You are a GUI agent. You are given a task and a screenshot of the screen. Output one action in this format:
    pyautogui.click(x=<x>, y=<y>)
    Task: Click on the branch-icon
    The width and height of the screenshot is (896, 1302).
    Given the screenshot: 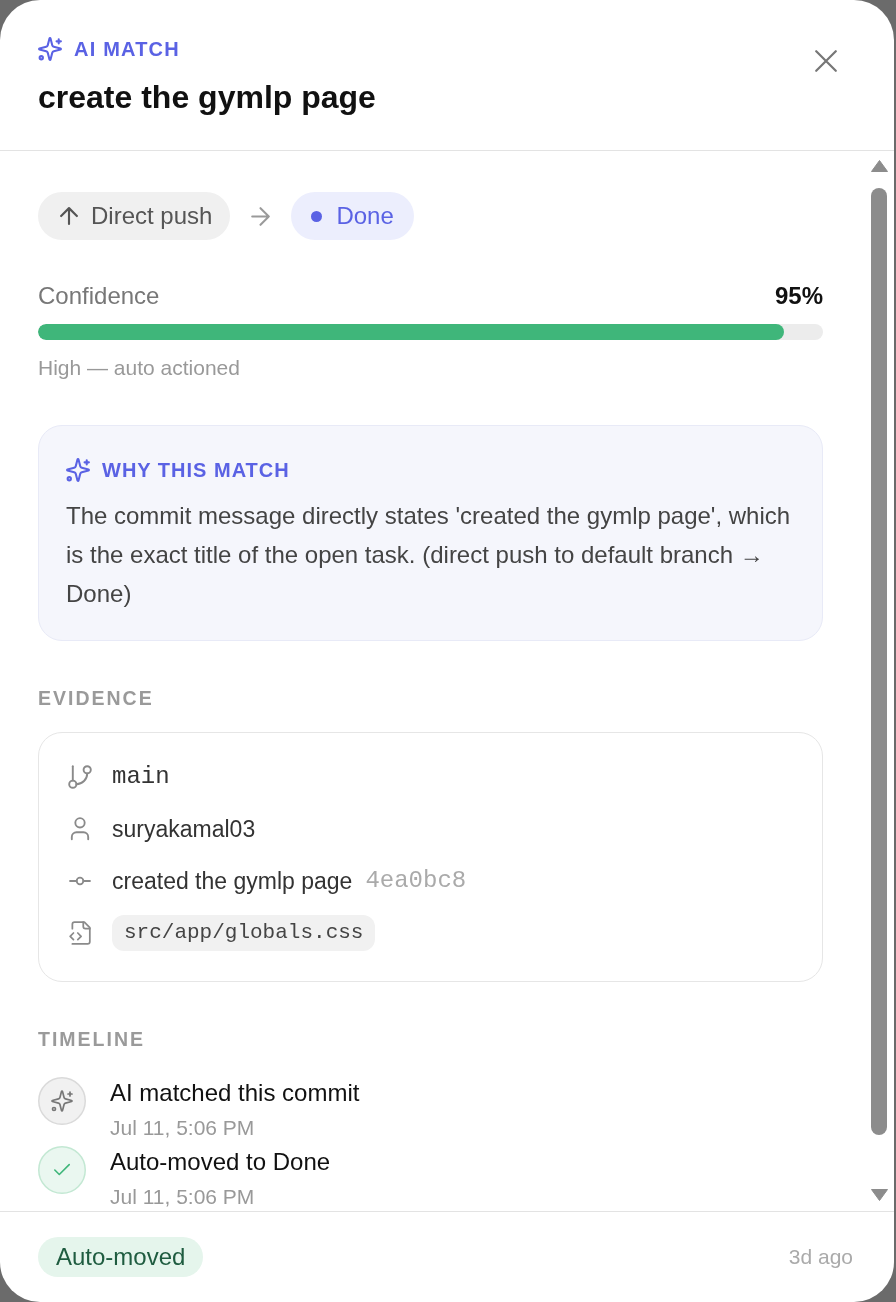 What is the action you would take?
    pyautogui.click(x=80, y=777)
    